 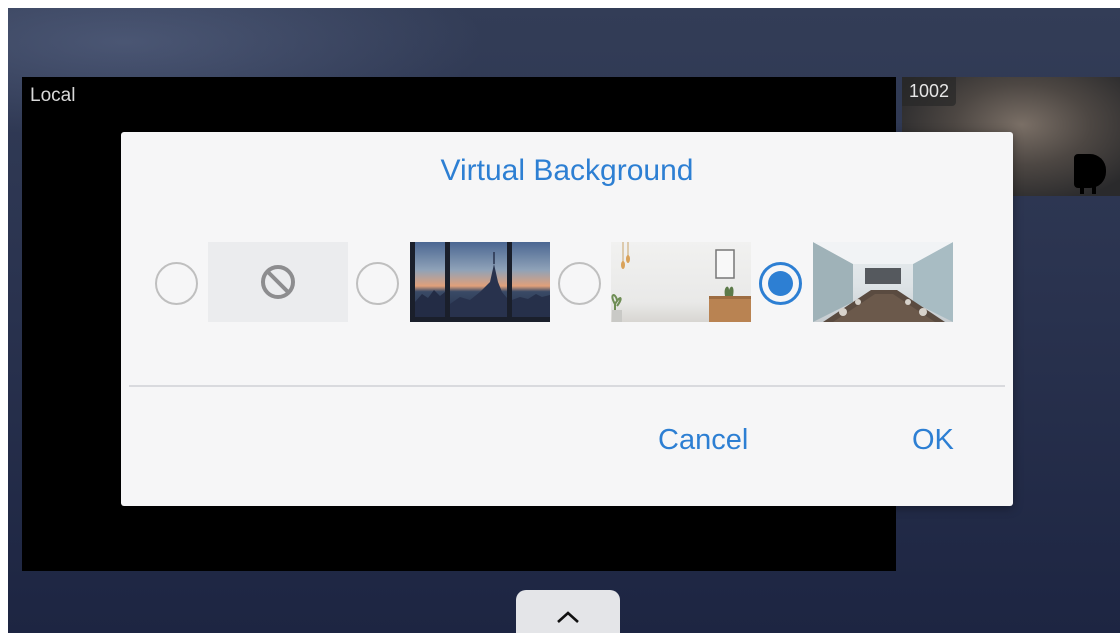 I want to click on thumbnail-white-room, so click(x=681, y=282).